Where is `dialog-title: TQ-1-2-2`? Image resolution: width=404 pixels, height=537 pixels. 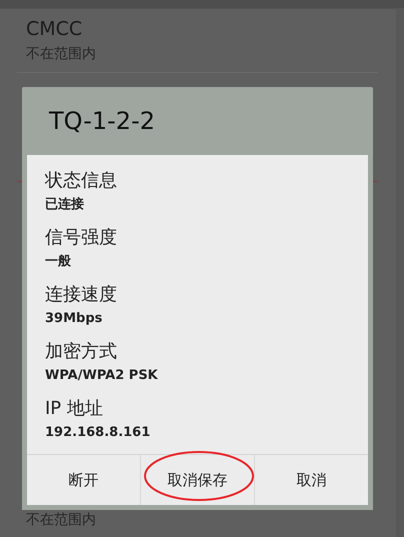 dialog-title: TQ-1-2-2 is located at coordinates (102, 121).